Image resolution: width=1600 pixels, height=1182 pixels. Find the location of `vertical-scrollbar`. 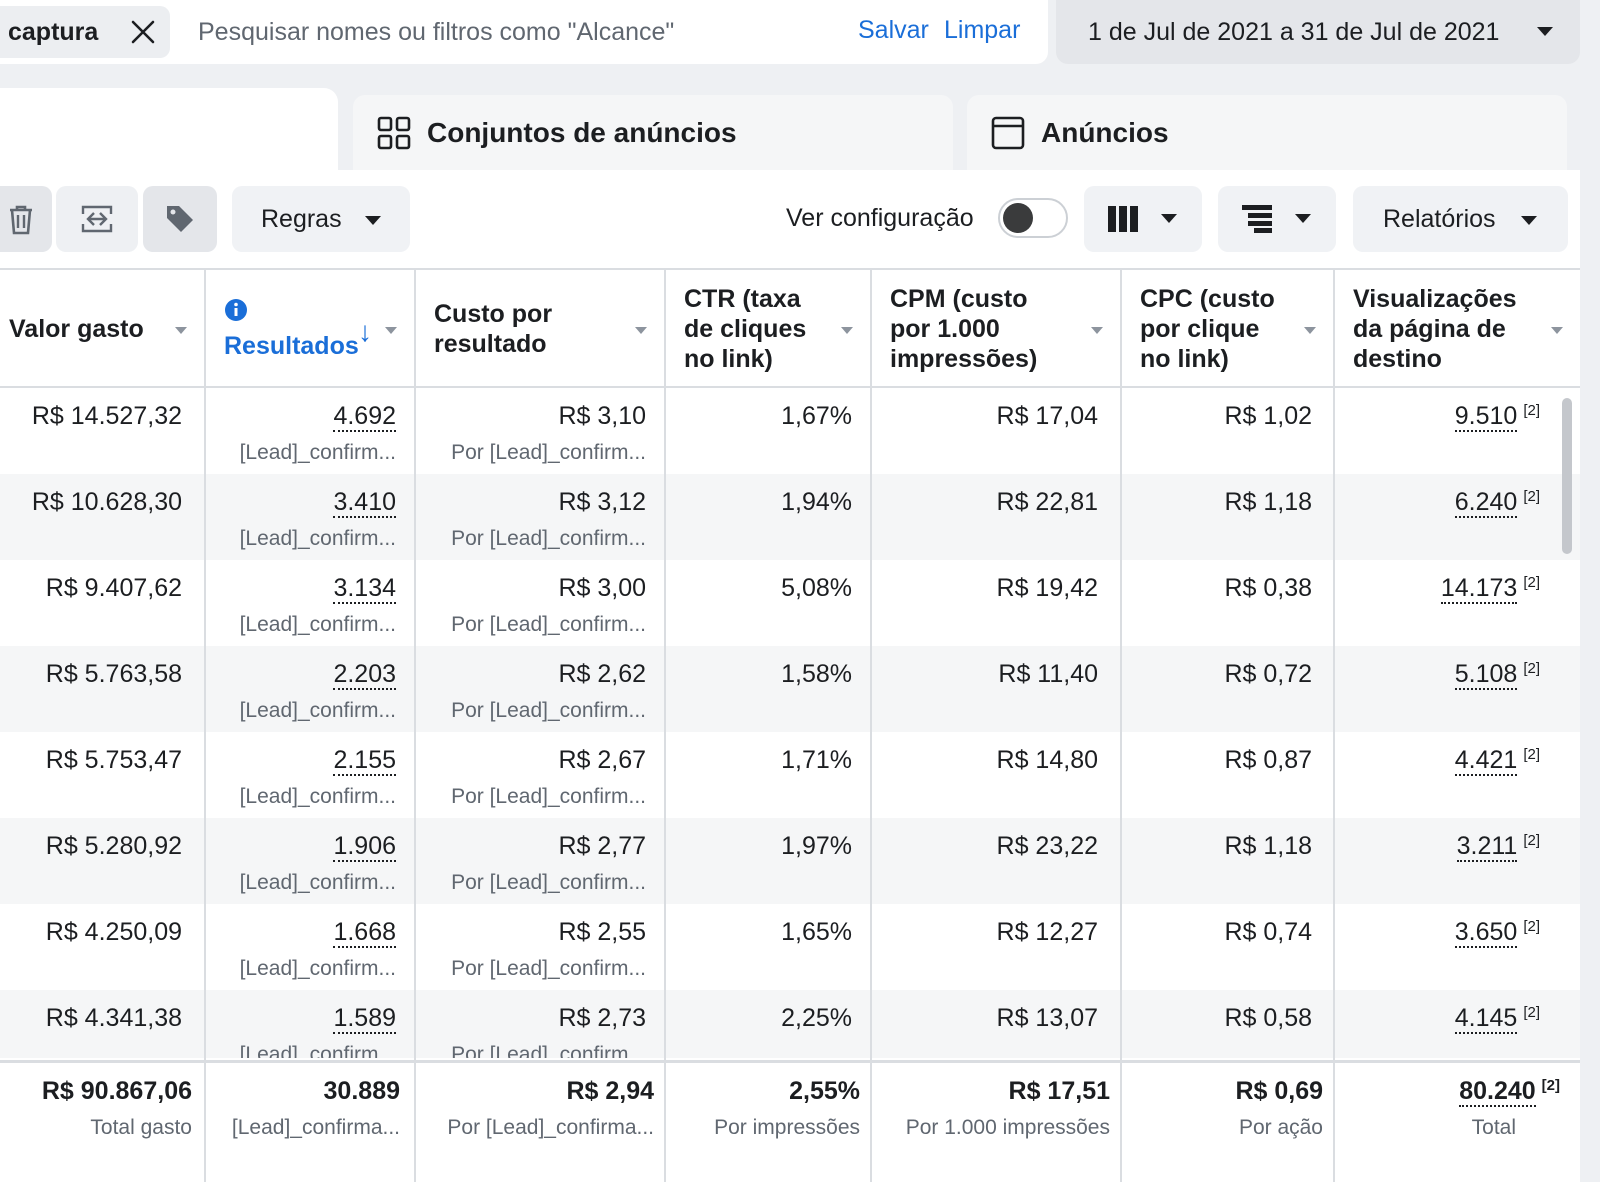

vertical-scrollbar is located at coordinates (1567, 476).